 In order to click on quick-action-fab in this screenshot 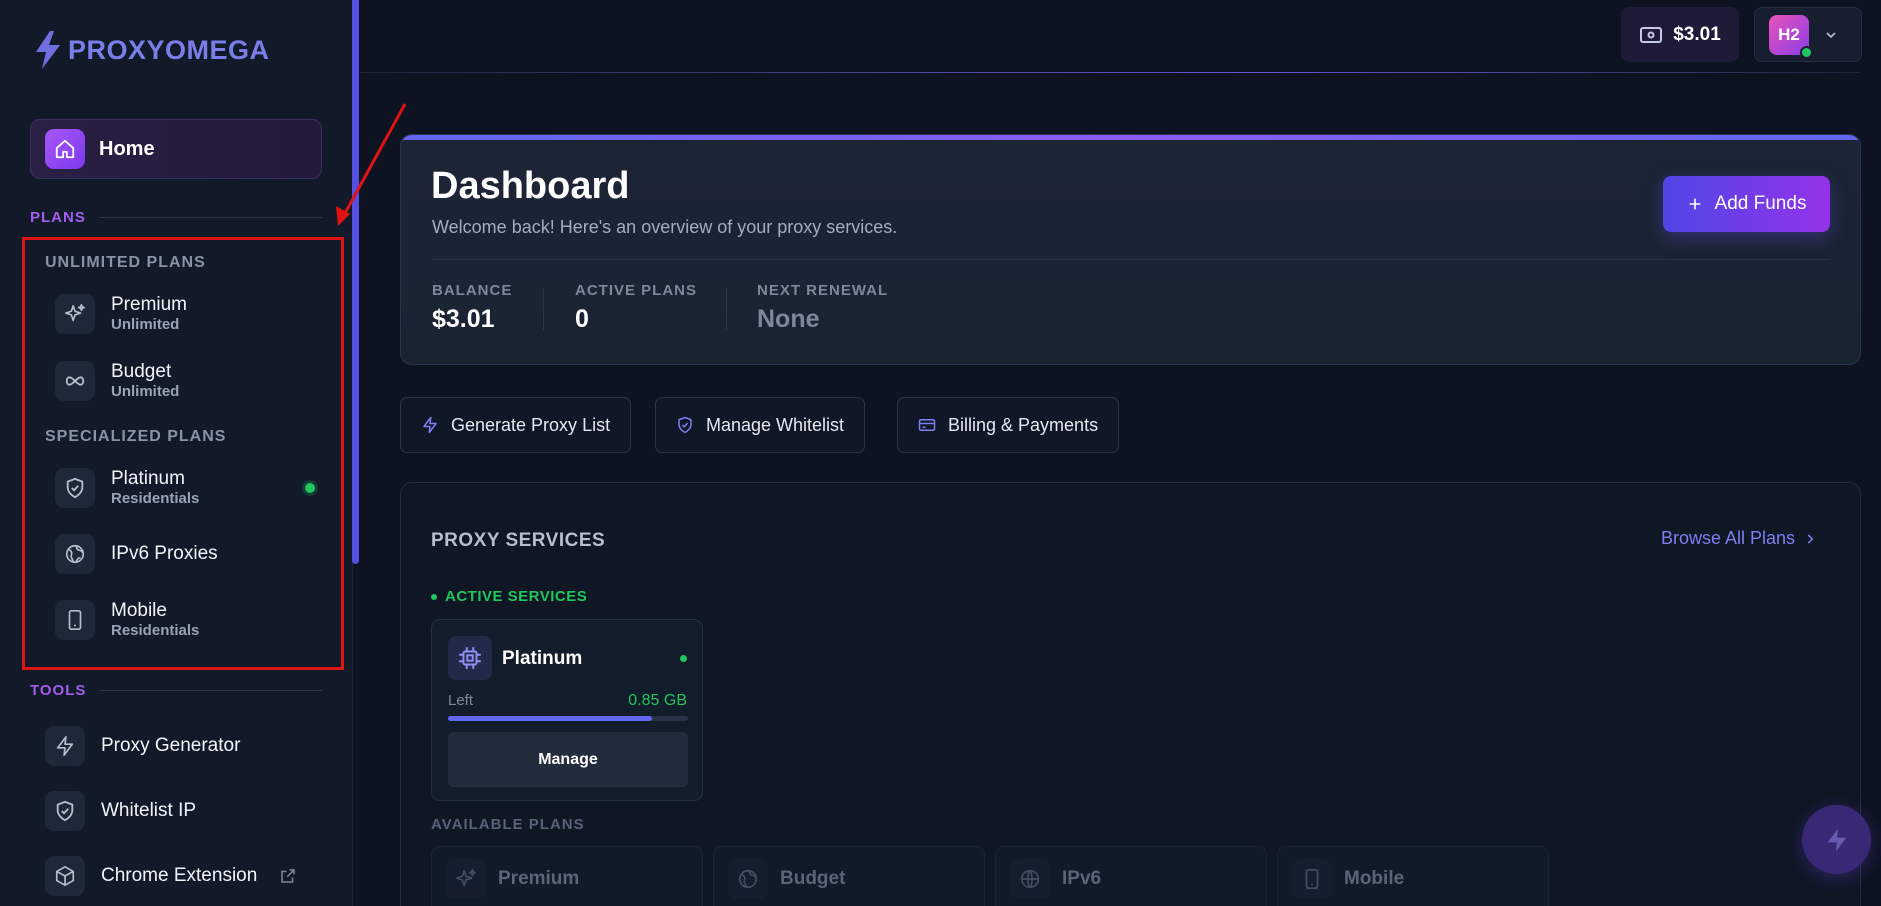, I will do `click(1836, 839)`.